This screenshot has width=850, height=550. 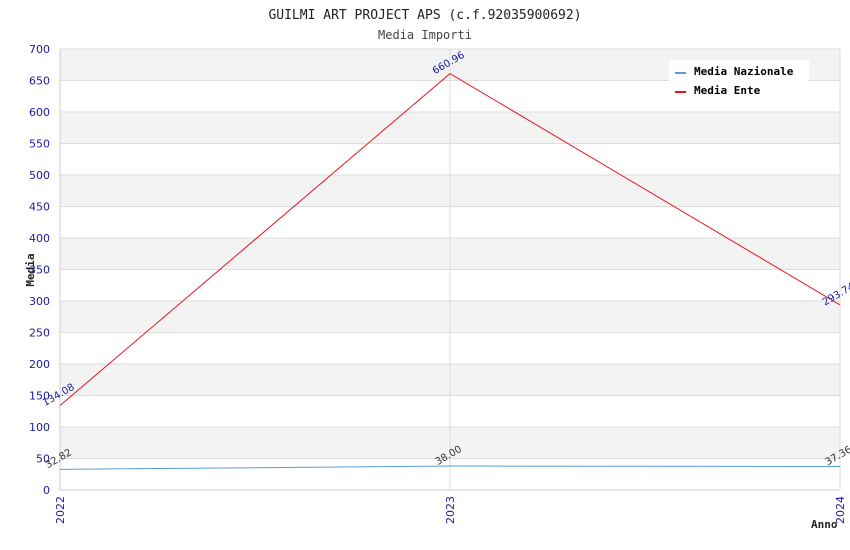 What do you see at coordinates (39, 49) in the screenshot?
I see `y-tick-label: 700` at bounding box center [39, 49].